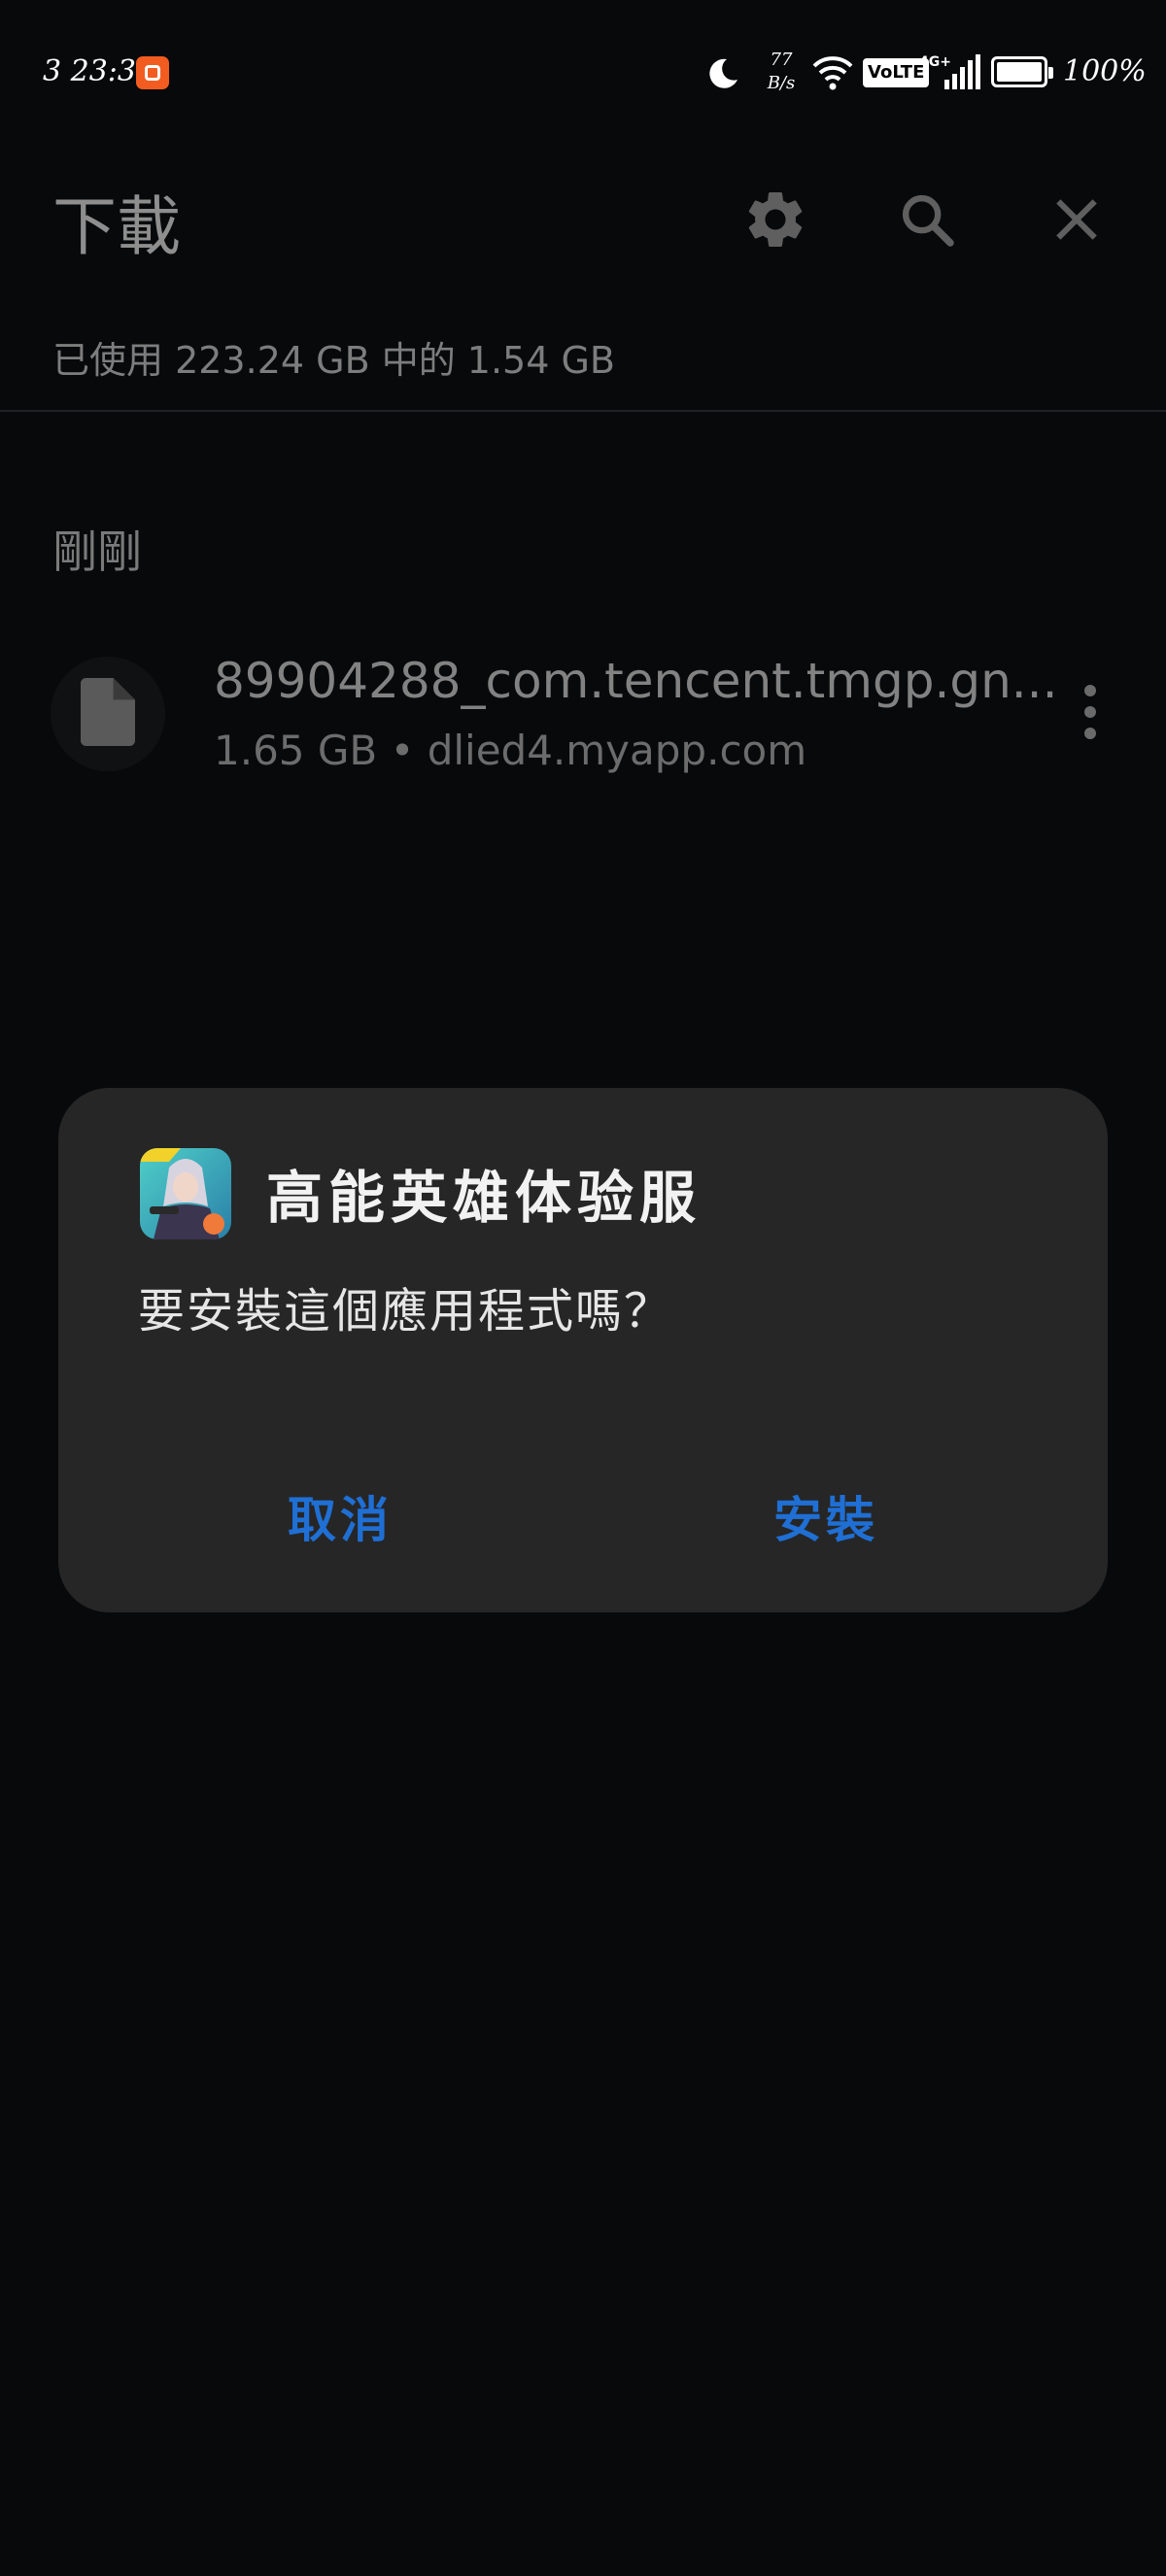 Image resolution: width=1166 pixels, height=2576 pixels. I want to click on more-vert-icon, so click(1090, 714).